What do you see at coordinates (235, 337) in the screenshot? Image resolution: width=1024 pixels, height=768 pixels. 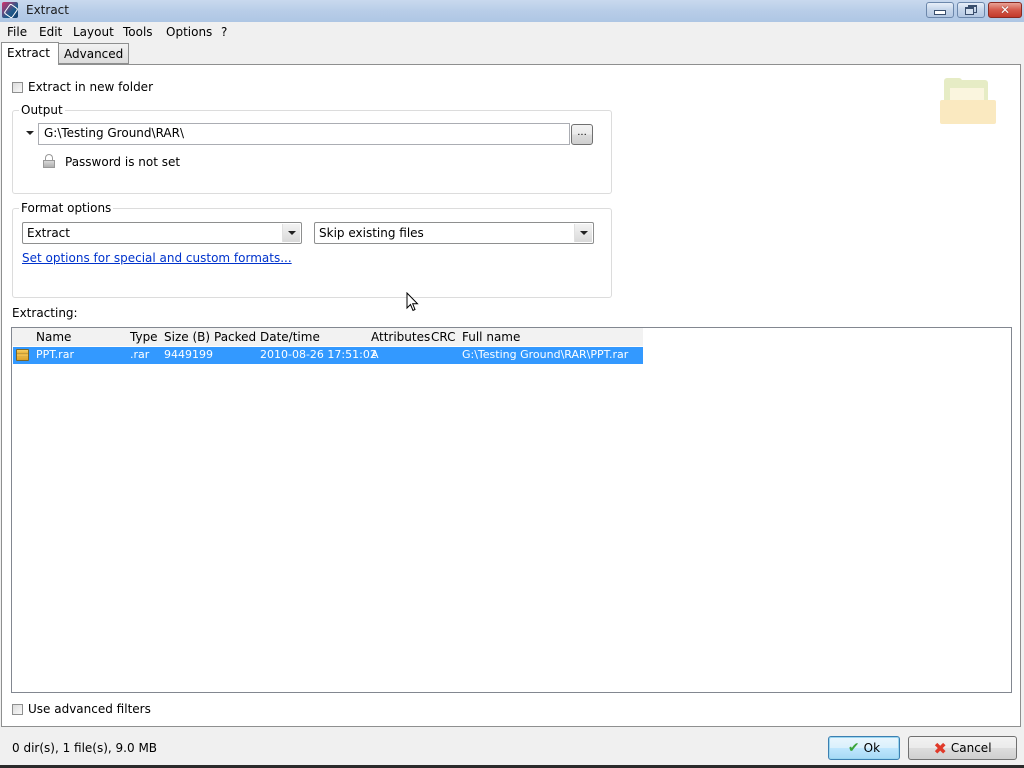 I see `column-header-packed: Packed` at bounding box center [235, 337].